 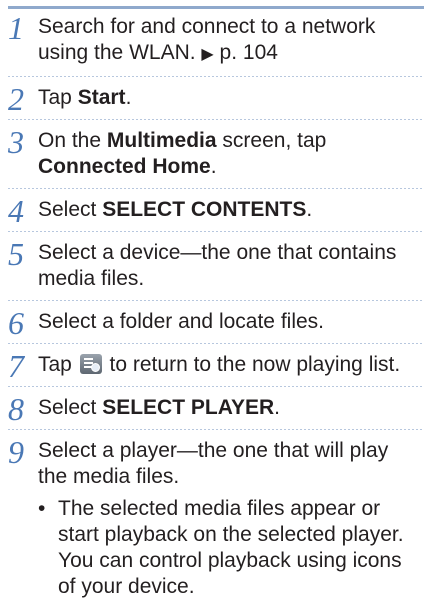 I want to click on step-text: On the, so click(x=72, y=140).